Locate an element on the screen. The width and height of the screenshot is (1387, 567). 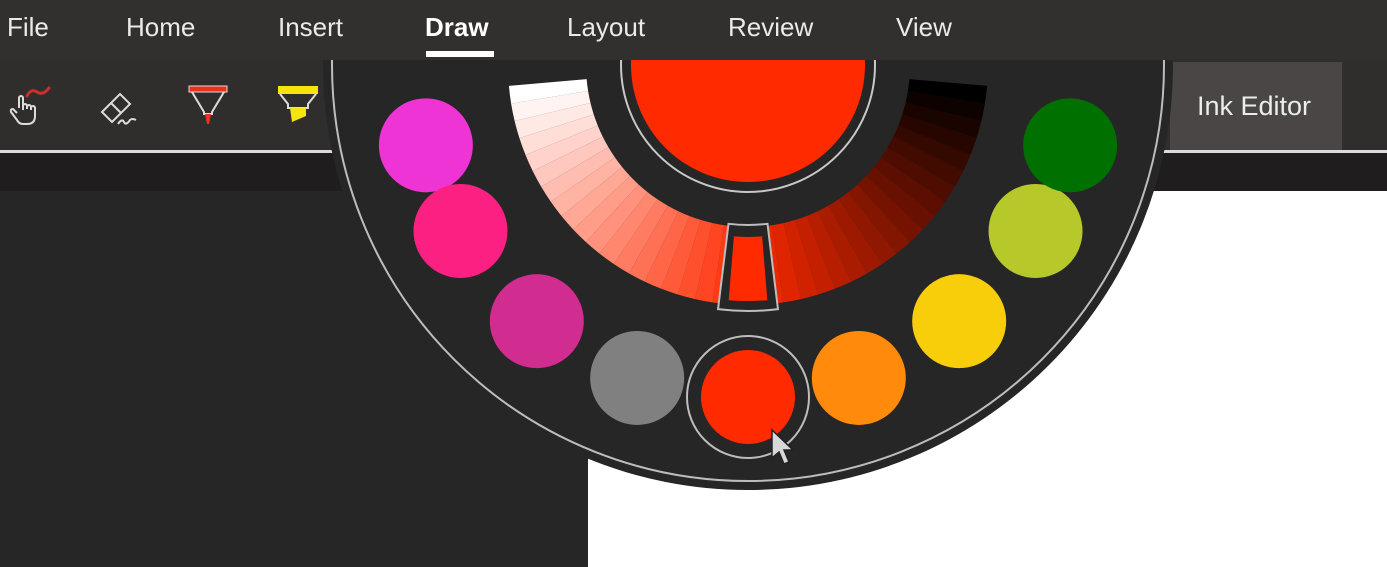
shade-selector-fill is located at coordinates (748, 268).